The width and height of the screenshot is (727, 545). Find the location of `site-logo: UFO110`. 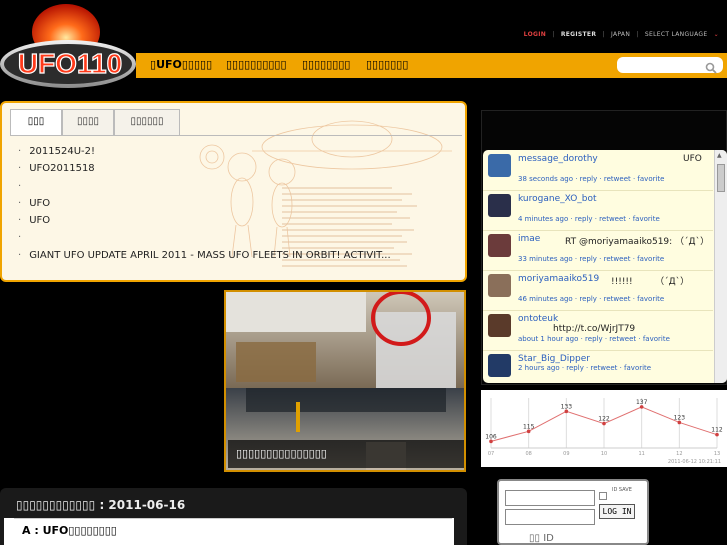

site-logo: UFO110 is located at coordinates (70, 46).